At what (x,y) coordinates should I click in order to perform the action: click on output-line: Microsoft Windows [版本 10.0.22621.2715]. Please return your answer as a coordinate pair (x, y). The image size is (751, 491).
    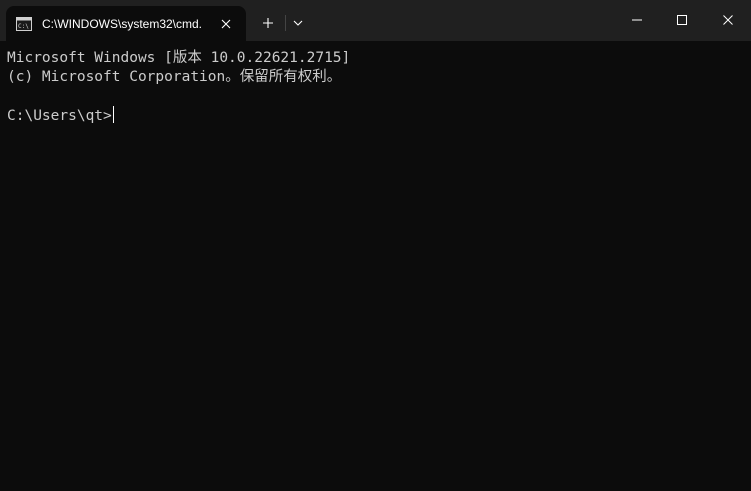
    Looking at the image, I should click on (179, 58).